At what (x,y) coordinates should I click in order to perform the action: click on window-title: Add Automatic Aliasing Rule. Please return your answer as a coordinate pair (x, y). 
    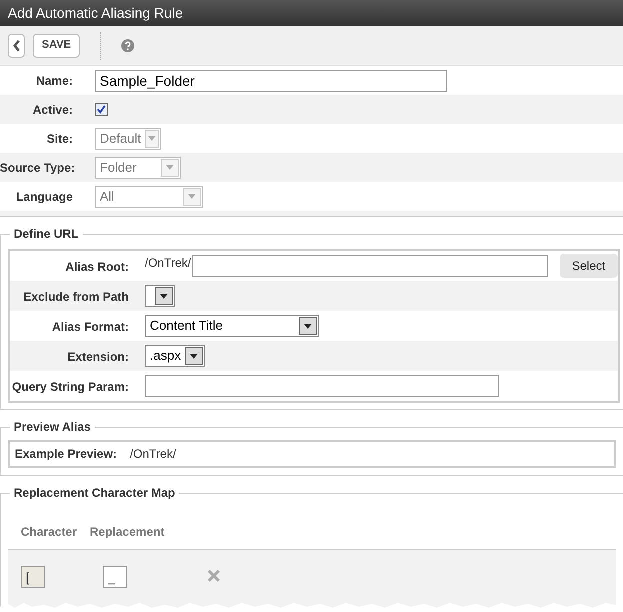
    Looking at the image, I should click on (96, 13).